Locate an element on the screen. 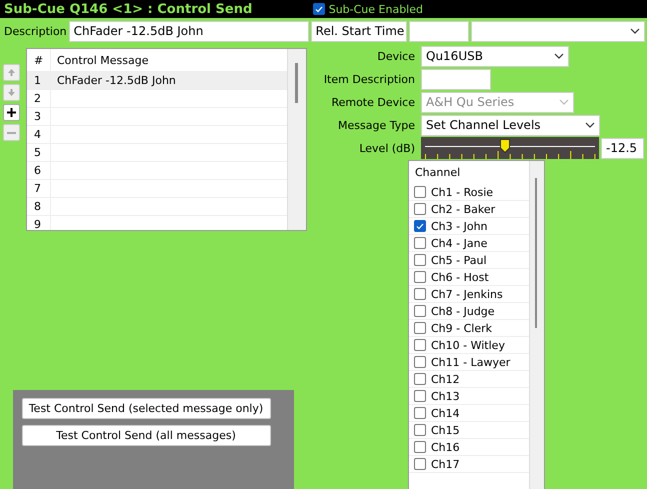 The image size is (647, 489). test-button: Test Control Send (selected message only) is located at coordinates (146, 408).